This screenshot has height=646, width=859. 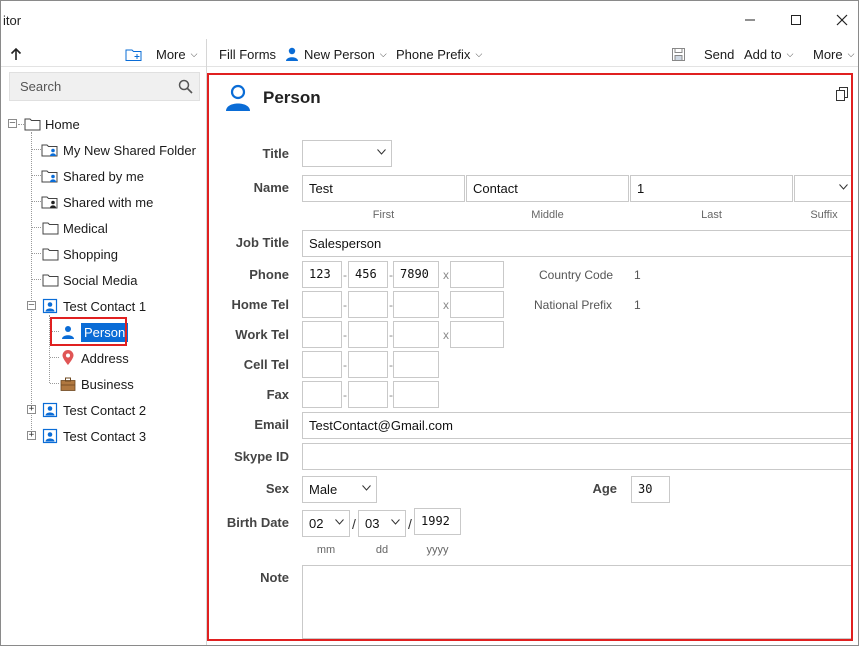 What do you see at coordinates (41, 86) in the screenshot?
I see `search-placeholder: Search` at bounding box center [41, 86].